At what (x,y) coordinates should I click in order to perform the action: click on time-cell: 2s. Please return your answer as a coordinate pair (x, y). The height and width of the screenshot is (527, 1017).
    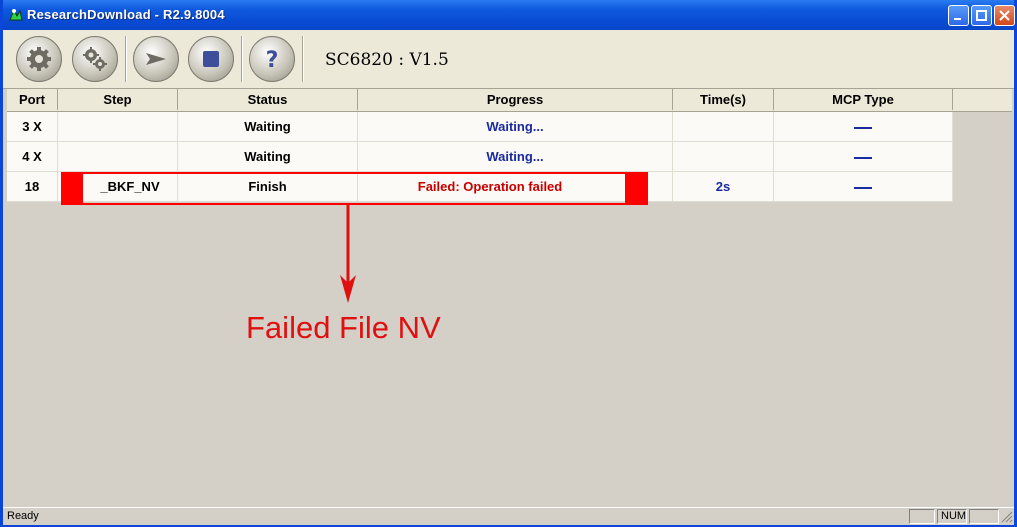
    Looking at the image, I should click on (723, 186).